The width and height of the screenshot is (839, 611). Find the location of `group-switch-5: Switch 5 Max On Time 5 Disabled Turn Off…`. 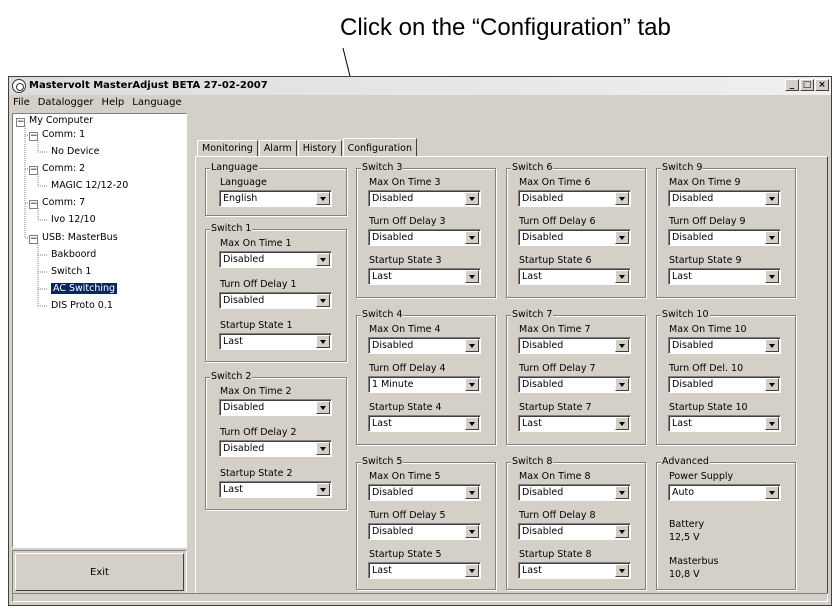

group-switch-5: Switch 5 Max On Time 5 Disabled Turn Off… is located at coordinates (426, 523).